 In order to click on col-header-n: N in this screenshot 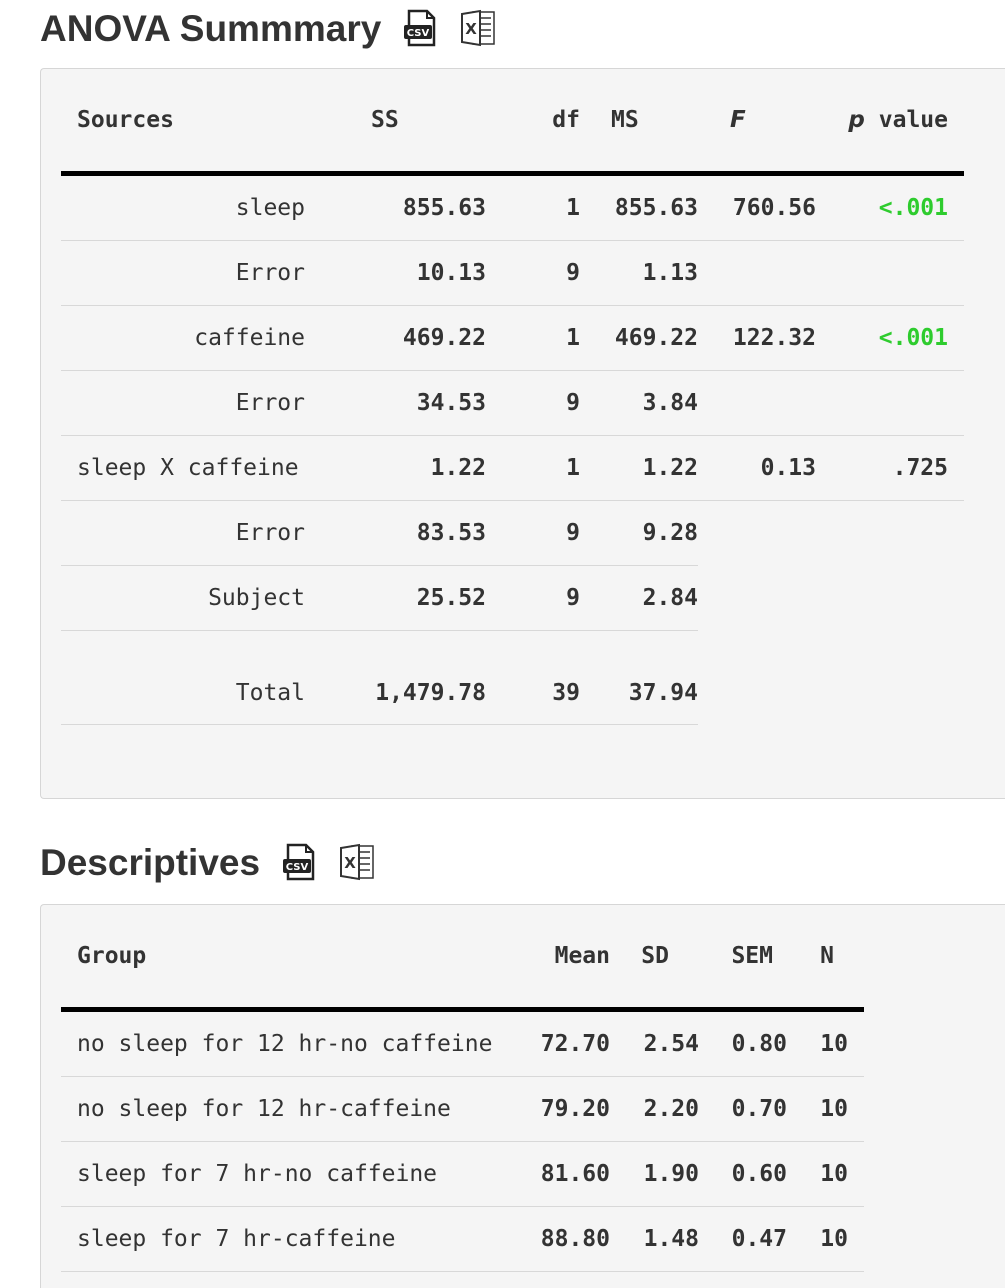, I will do `click(825, 958)`.